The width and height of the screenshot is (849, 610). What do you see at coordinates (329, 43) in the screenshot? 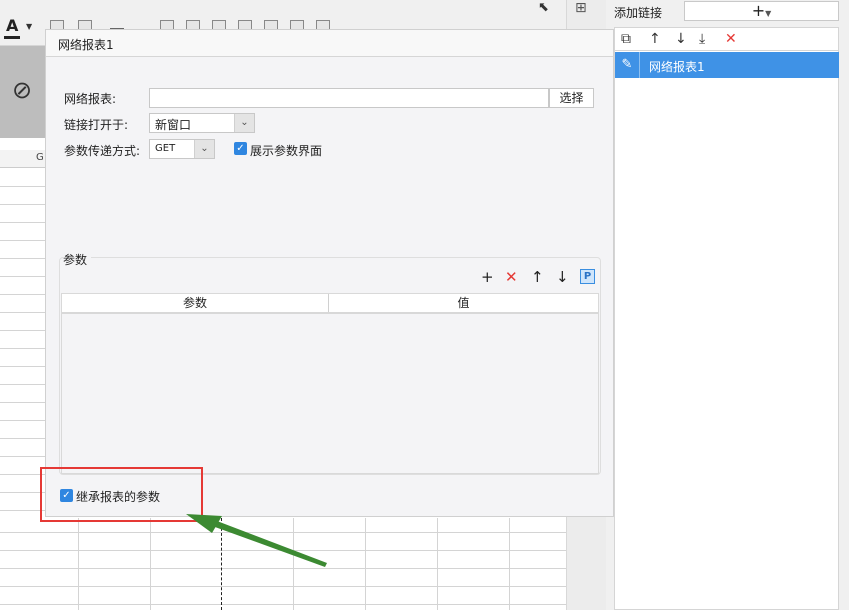
I see `dialog-tab-bar: 网络报表1` at bounding box center [329, 43].